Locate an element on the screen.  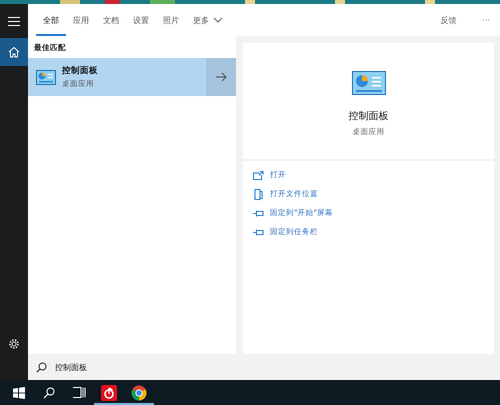
task-view-icon is located at coordinates (79, 392).